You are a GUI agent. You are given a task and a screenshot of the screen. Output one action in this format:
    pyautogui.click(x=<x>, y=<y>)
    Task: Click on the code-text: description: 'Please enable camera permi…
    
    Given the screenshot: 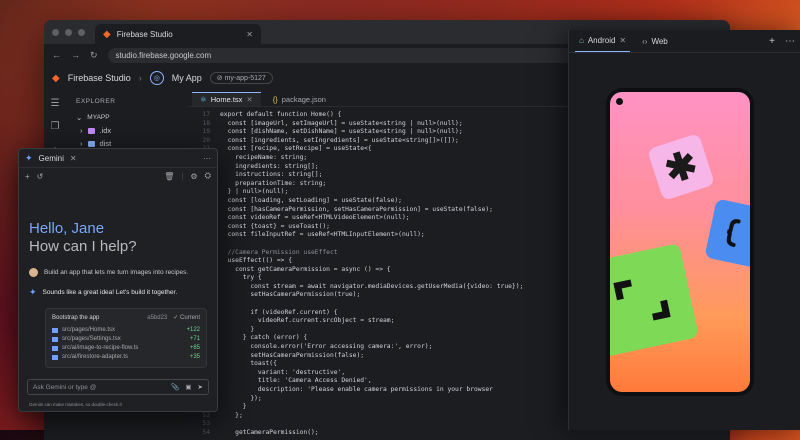 What is the action you would take?
    pyautogui.click(x=356, y=389)
    